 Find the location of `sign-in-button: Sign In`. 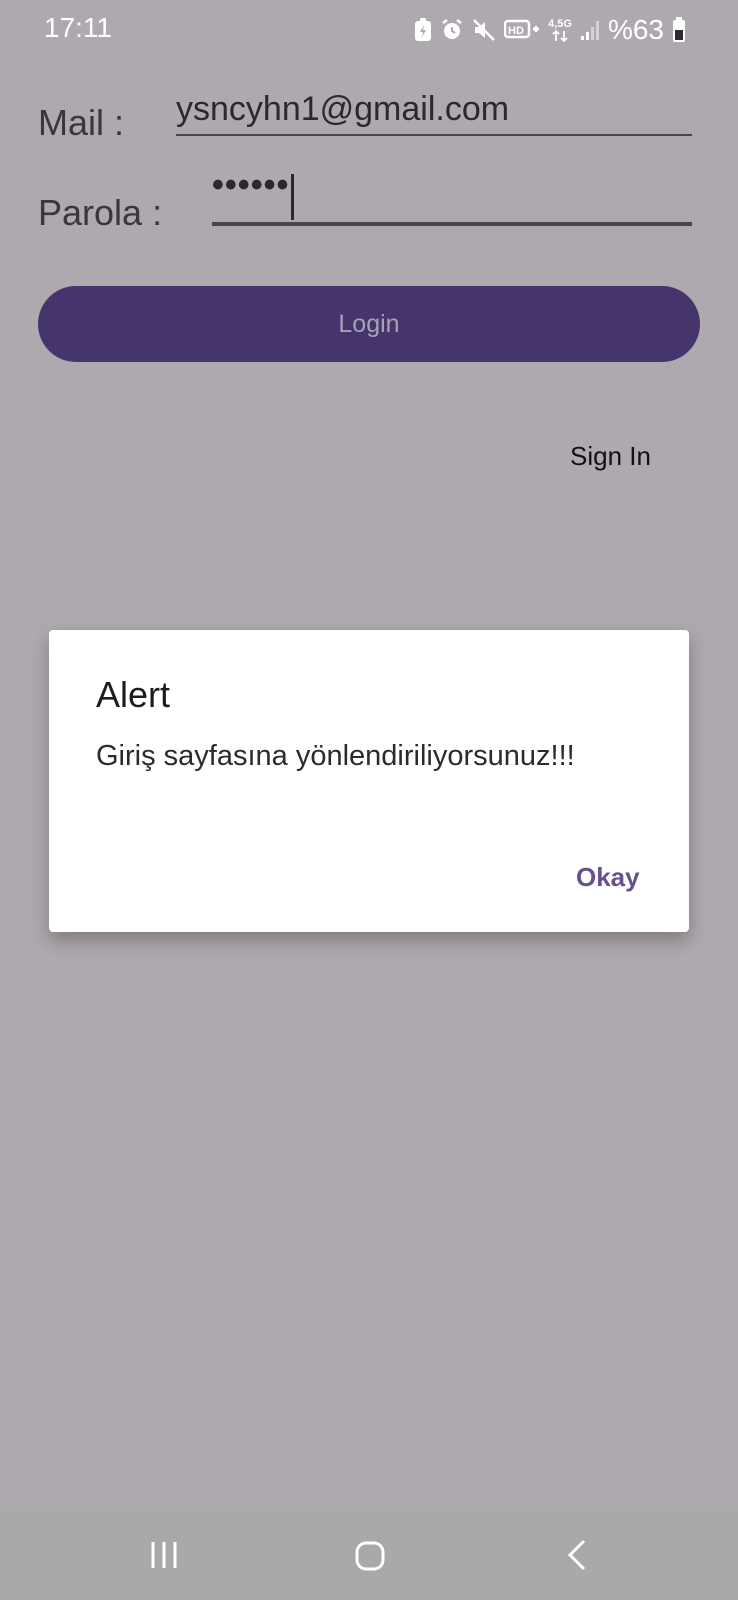

sign-in-button: Sign In is located at coordinates (610, 456).